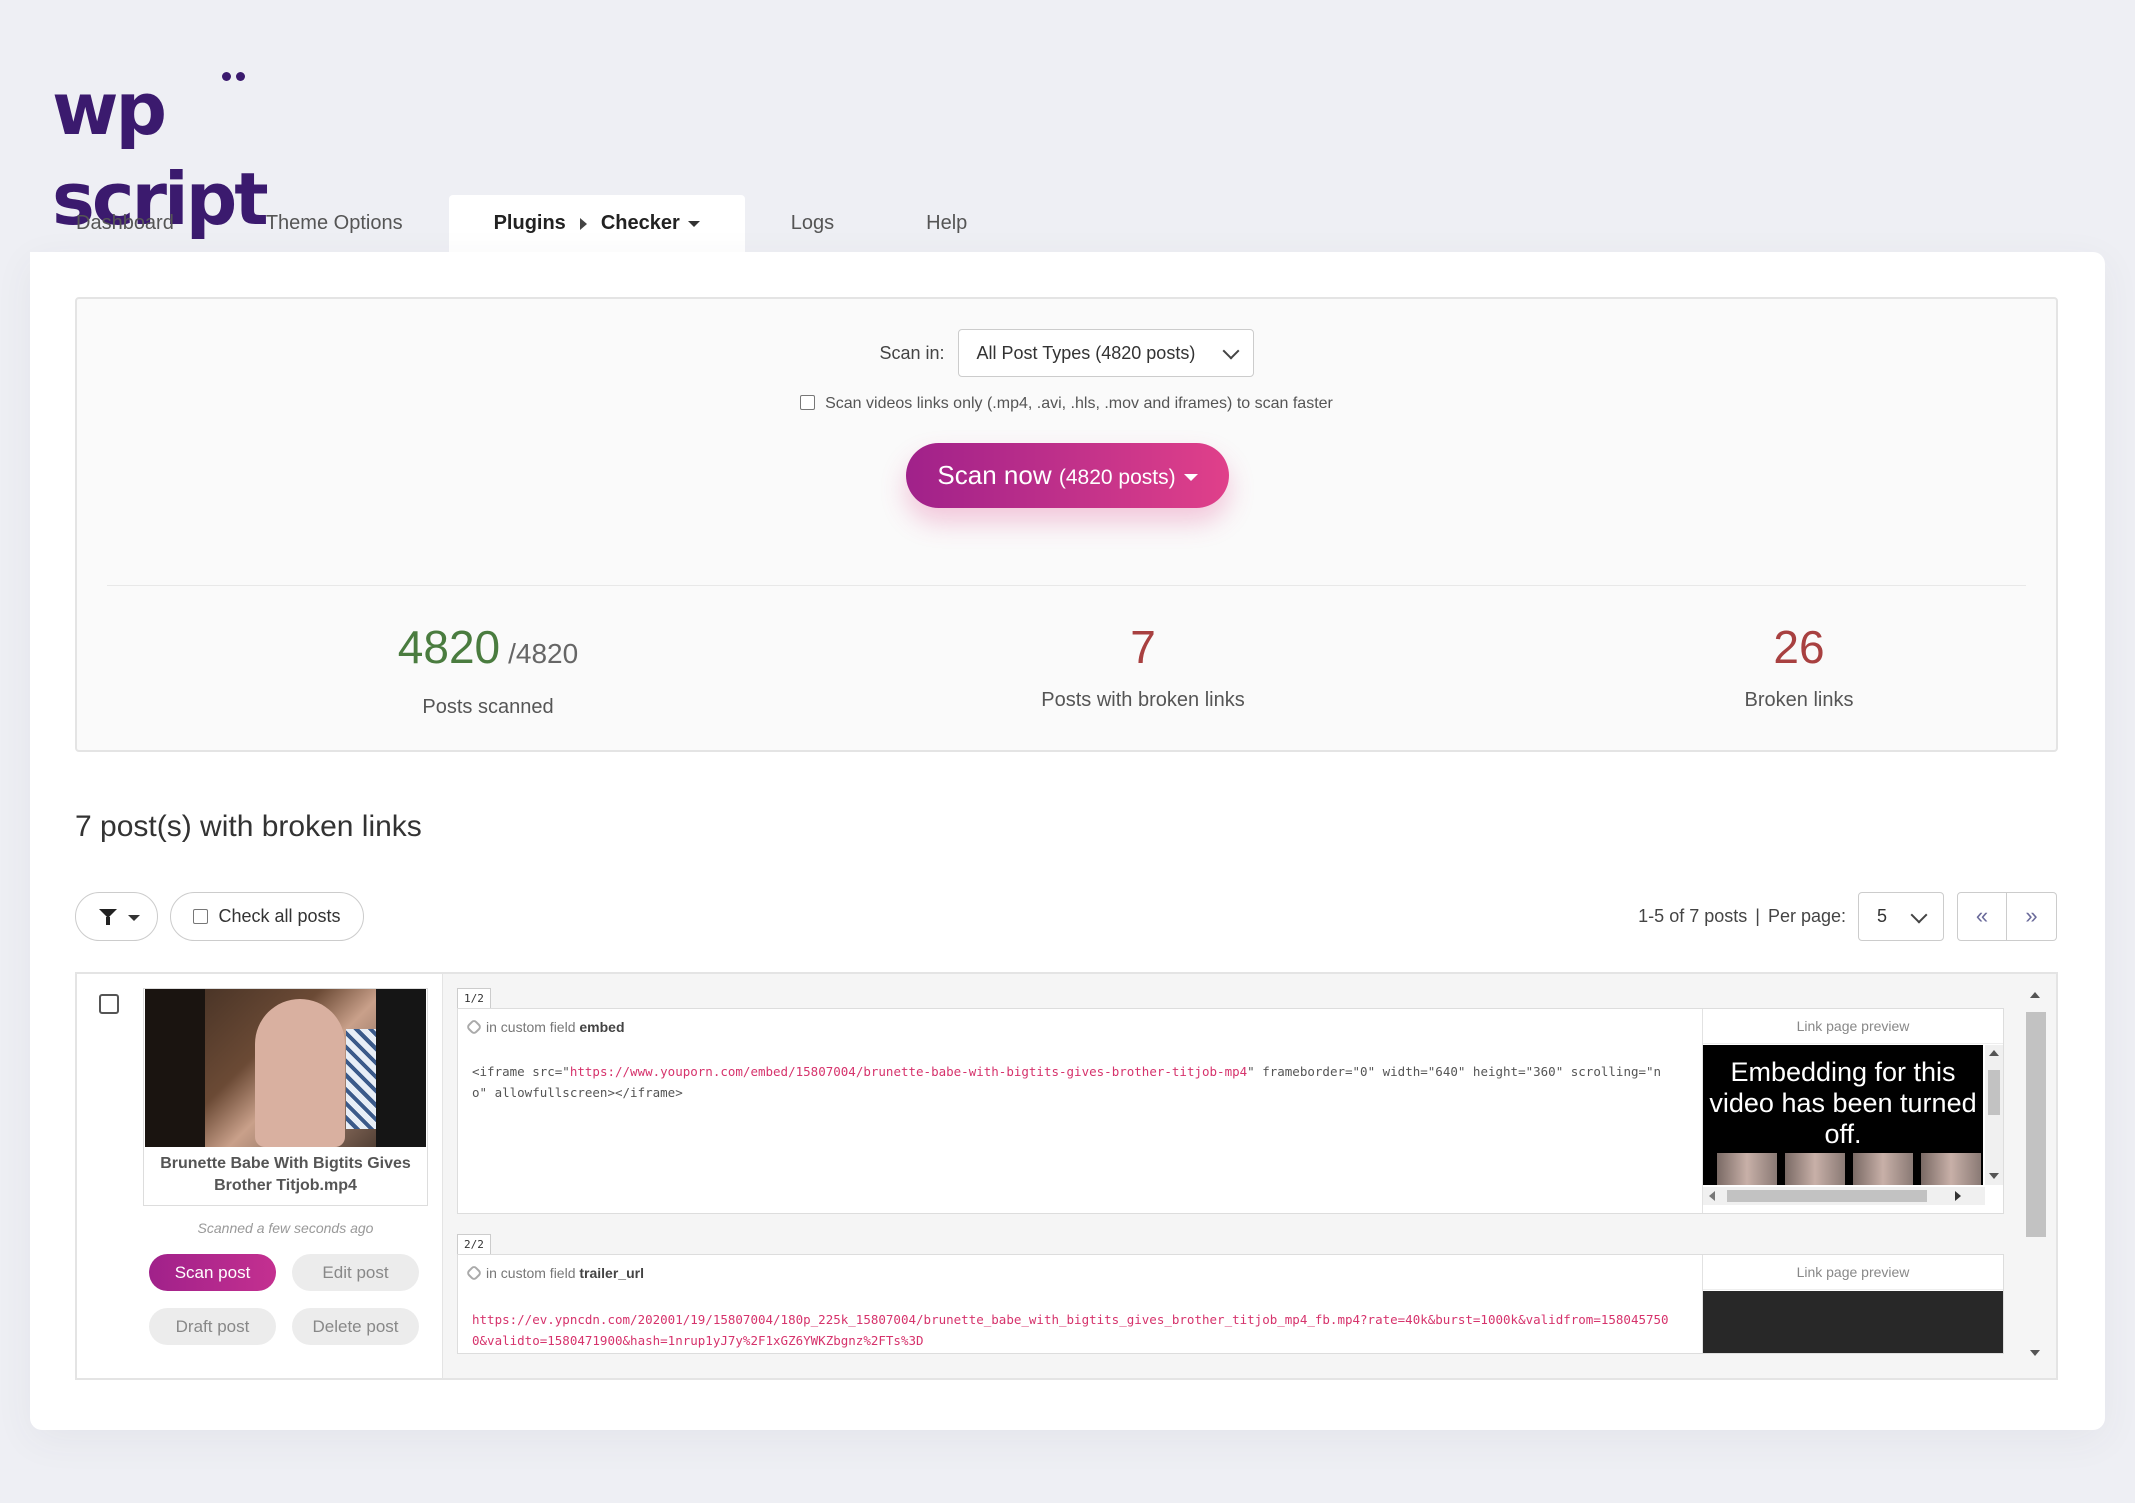 This screenshot has height=1503, width=2135. What do you see at coordinates (125, 223) in the screenshot?
I see `tab-dashboard: Dashboard` at bounding box center [125, 223].